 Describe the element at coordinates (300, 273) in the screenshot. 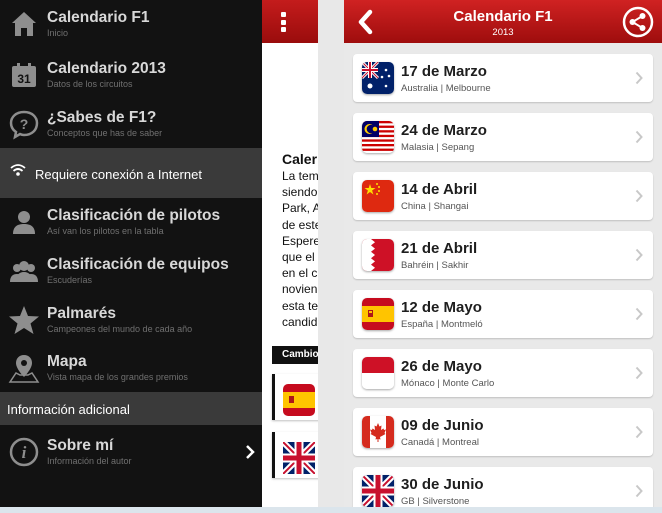

I see `article-line: en el c` at that location.